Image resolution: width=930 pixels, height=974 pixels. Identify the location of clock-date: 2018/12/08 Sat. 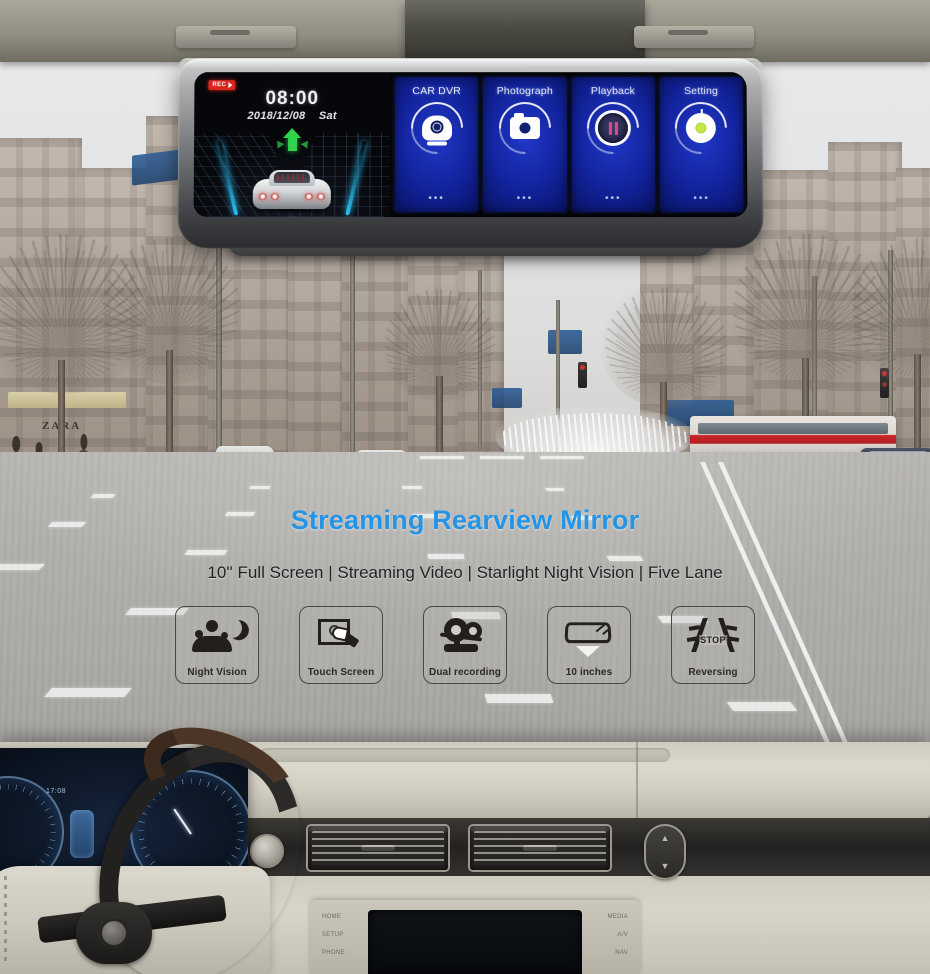
(292, 116).